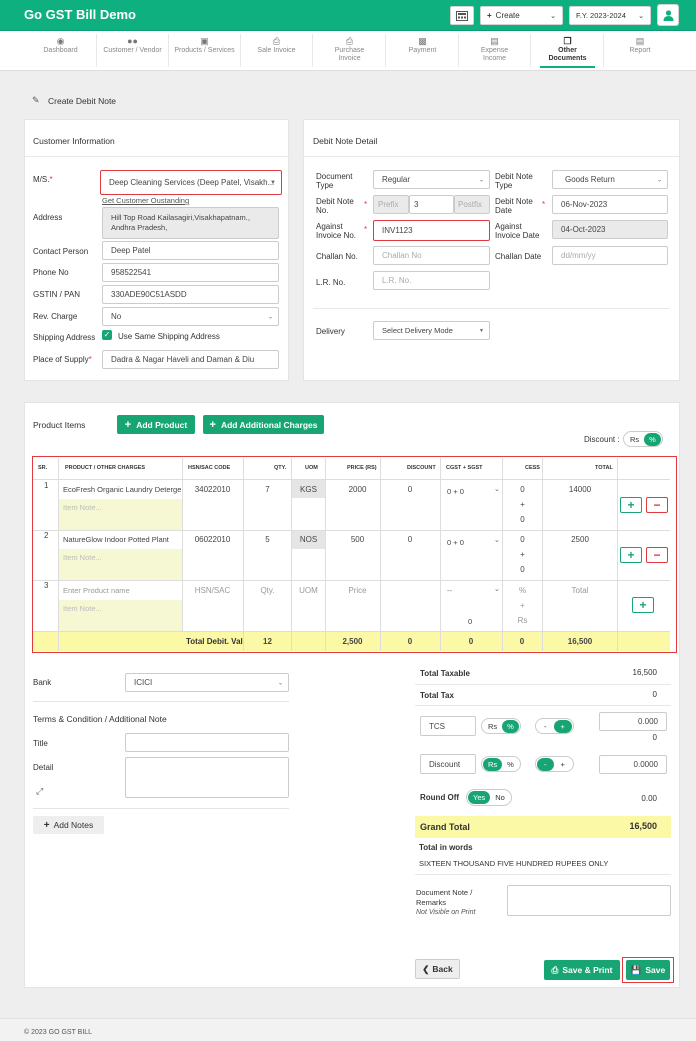 The image size is (696, 1041). Describe the element at coordinates (633, 764) in the screenshot. I see `discount-value-input: 0.0000` at that location.